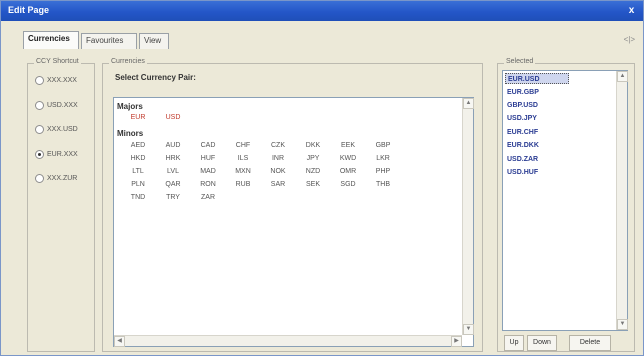 Image resolution: width=644 pixels, height=356 pixels. I want to click on down-button: Down, so click(542, 343).